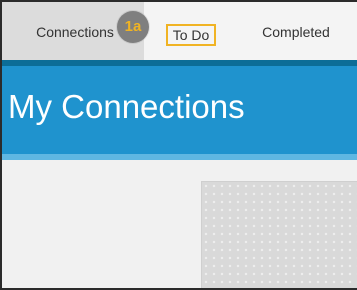 The width and height of the screenshot is (357, 290). What do you see at coordinates (191, 35) in the screenshot?
I see `tab-to-do: To Do` at bounding box center [191, 35].